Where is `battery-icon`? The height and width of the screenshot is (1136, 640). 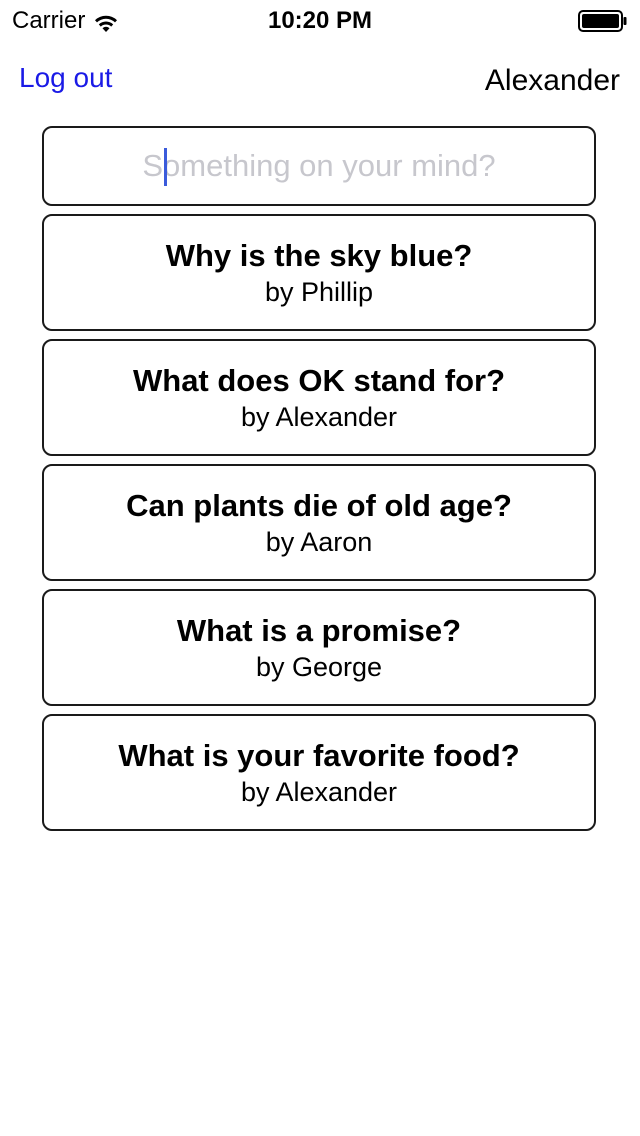 battery-icon is located at coordinates (603, 21).